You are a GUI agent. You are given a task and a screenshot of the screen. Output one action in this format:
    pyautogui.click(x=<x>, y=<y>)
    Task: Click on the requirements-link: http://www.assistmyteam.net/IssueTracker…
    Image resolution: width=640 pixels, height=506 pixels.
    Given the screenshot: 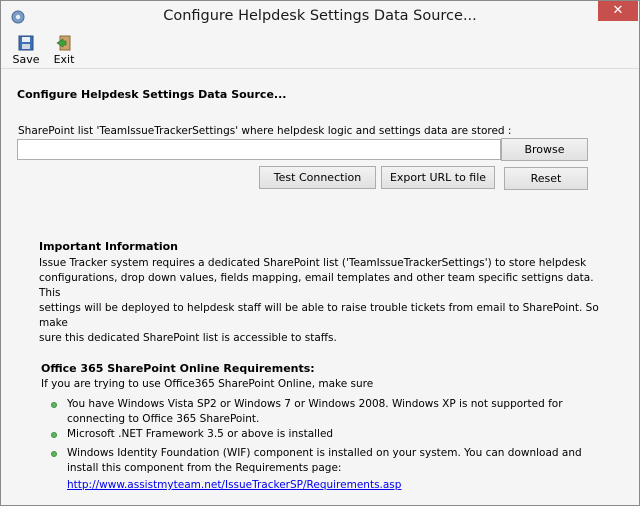 What is the action you would take?
    pyautogui.click(x=234, y=485)
    